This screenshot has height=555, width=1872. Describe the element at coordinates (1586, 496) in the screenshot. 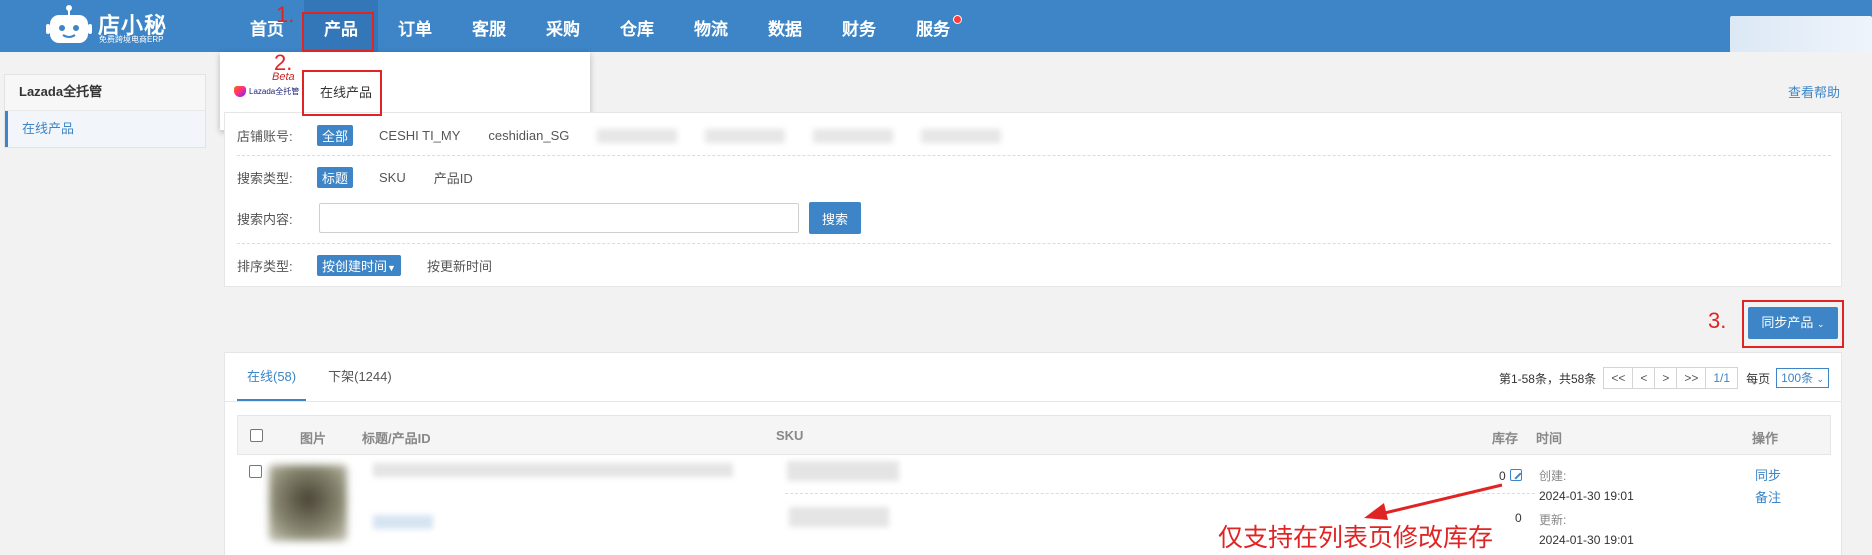

I see `created-time: 2024-01-30 19:01` at that location.